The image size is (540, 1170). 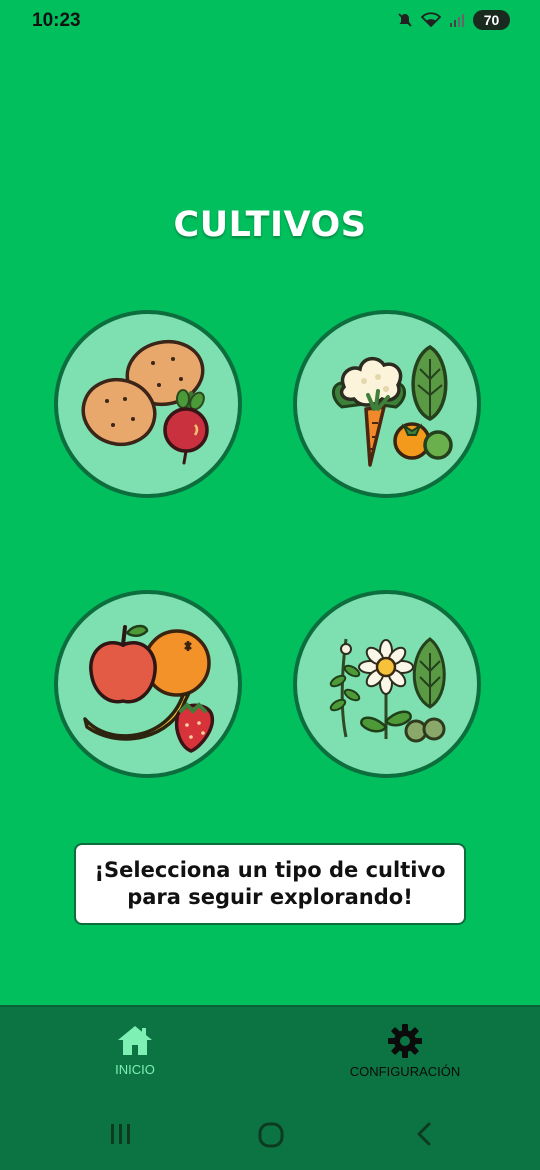 I want to click on back-arrow-icon, so click(x=424, y=1134).